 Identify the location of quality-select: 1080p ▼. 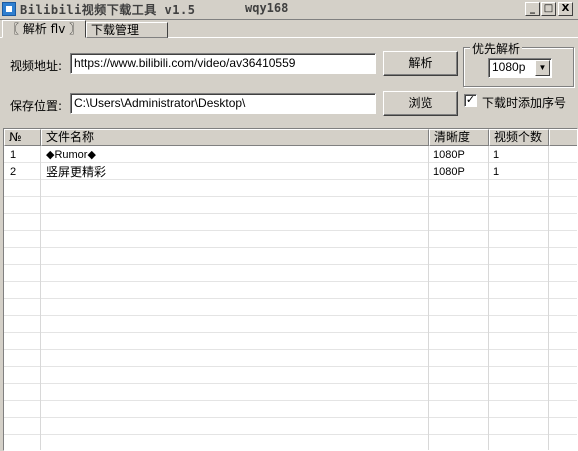
(520, 68).